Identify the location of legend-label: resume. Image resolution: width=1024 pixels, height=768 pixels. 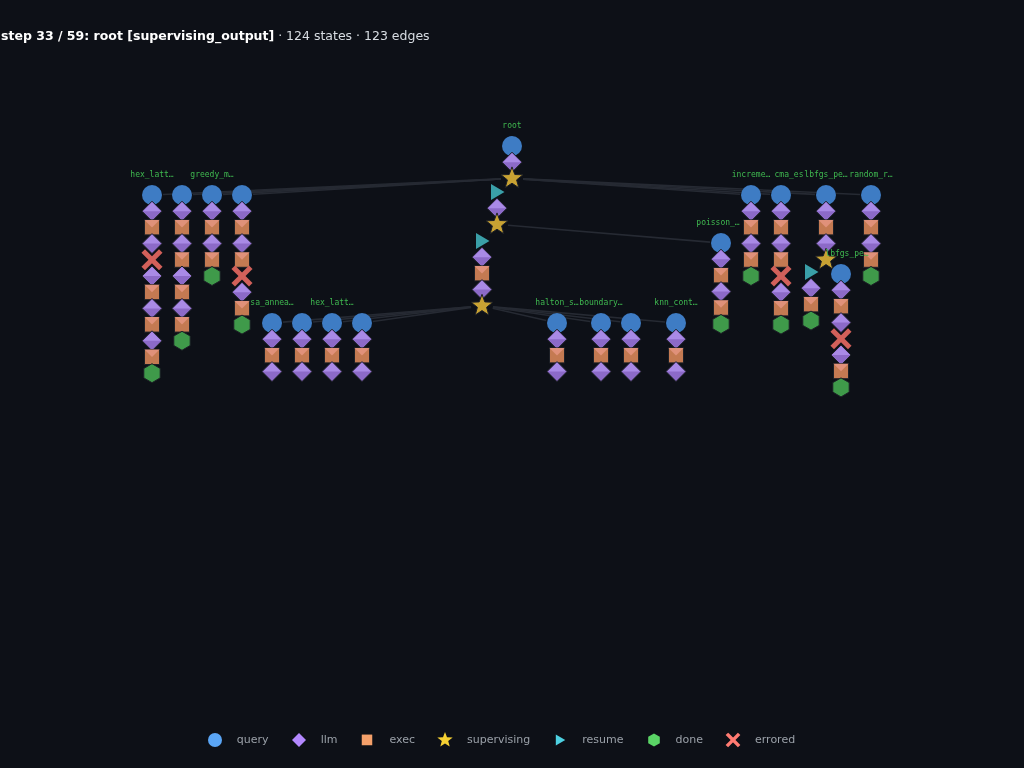
(603, 740).